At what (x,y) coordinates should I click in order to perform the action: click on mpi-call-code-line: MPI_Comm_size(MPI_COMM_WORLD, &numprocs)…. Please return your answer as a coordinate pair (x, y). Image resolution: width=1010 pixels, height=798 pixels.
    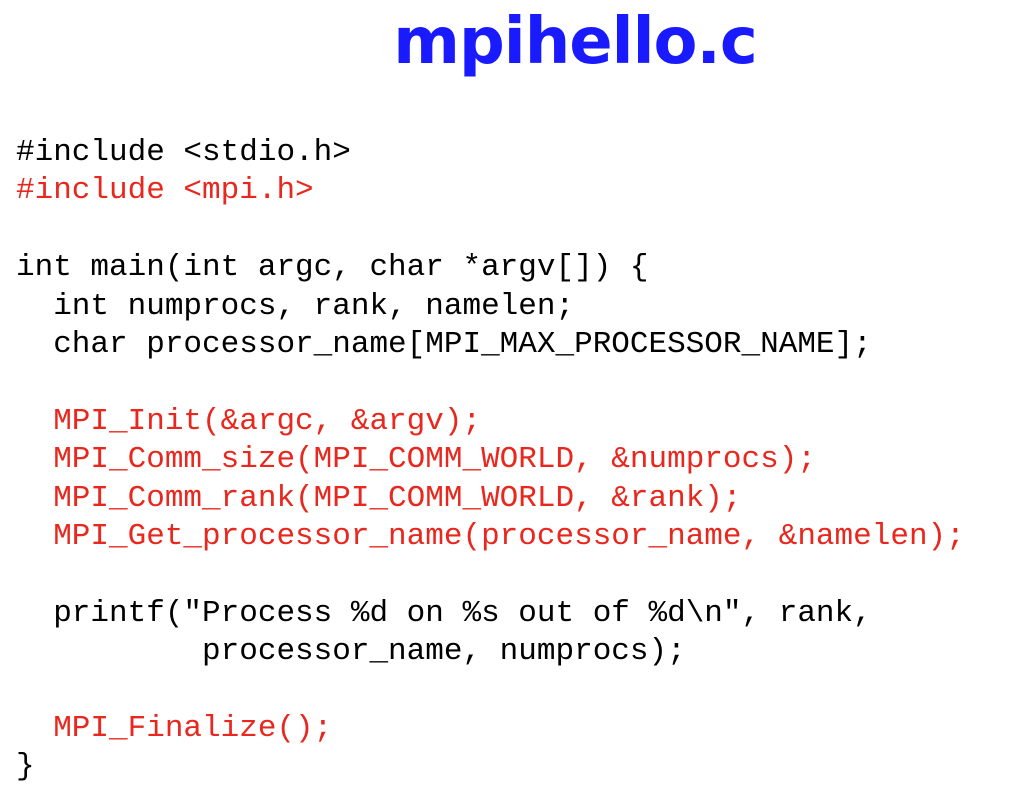
    Looking at the image, I should click on (416, 460).